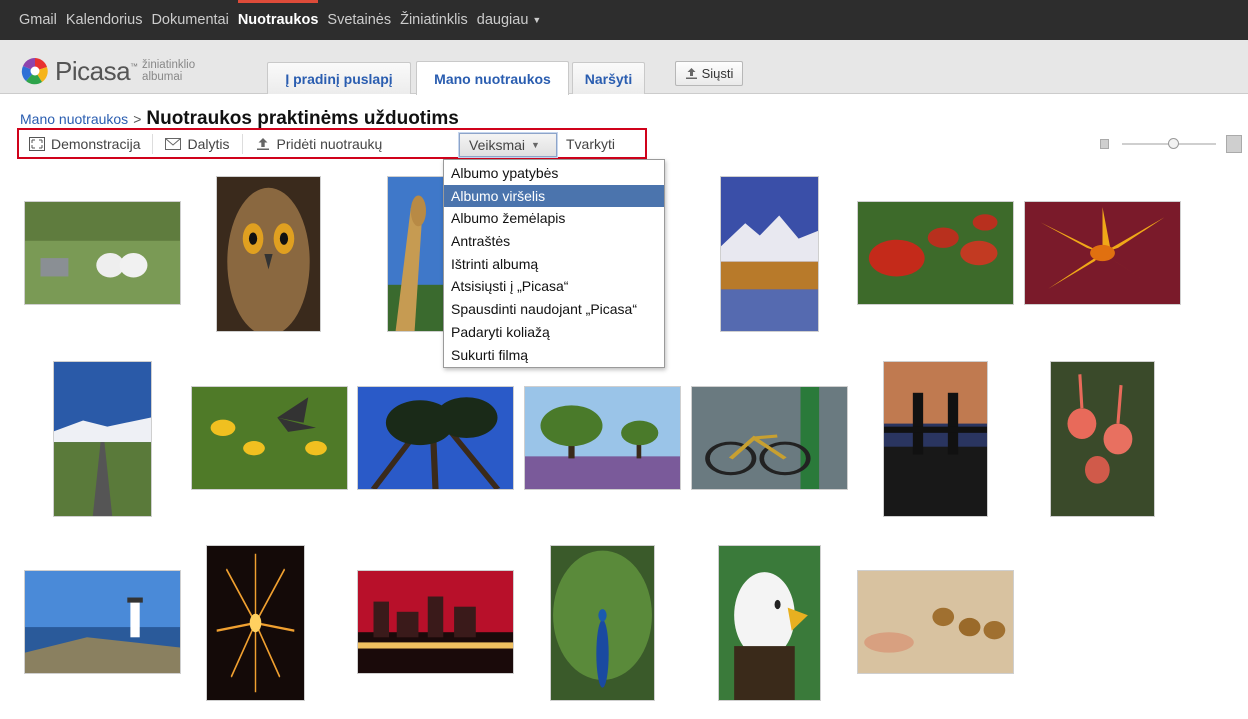 The height and width of the screenshot is (719, 1248). I want to click on photo-tower-bridge, so click(935, 439).